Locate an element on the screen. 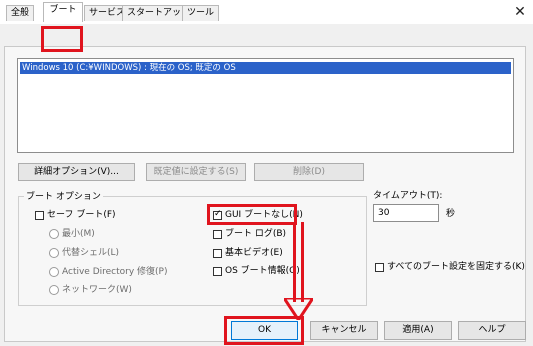 The height and width of the screenshot is (346, 533). help-button: ヘルプ is located at coordinates (492, 330).